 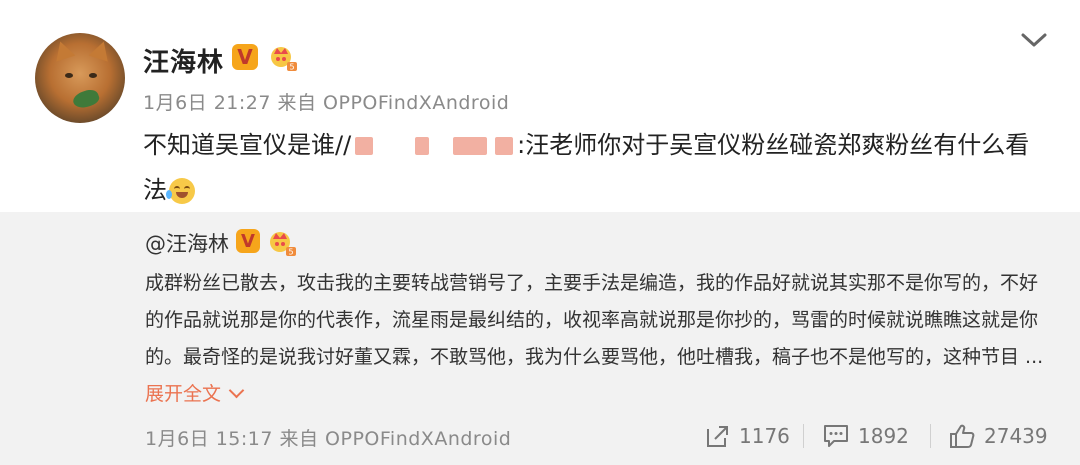 I want to click on expand-label: 展开全文, so click(x=183, y=394).